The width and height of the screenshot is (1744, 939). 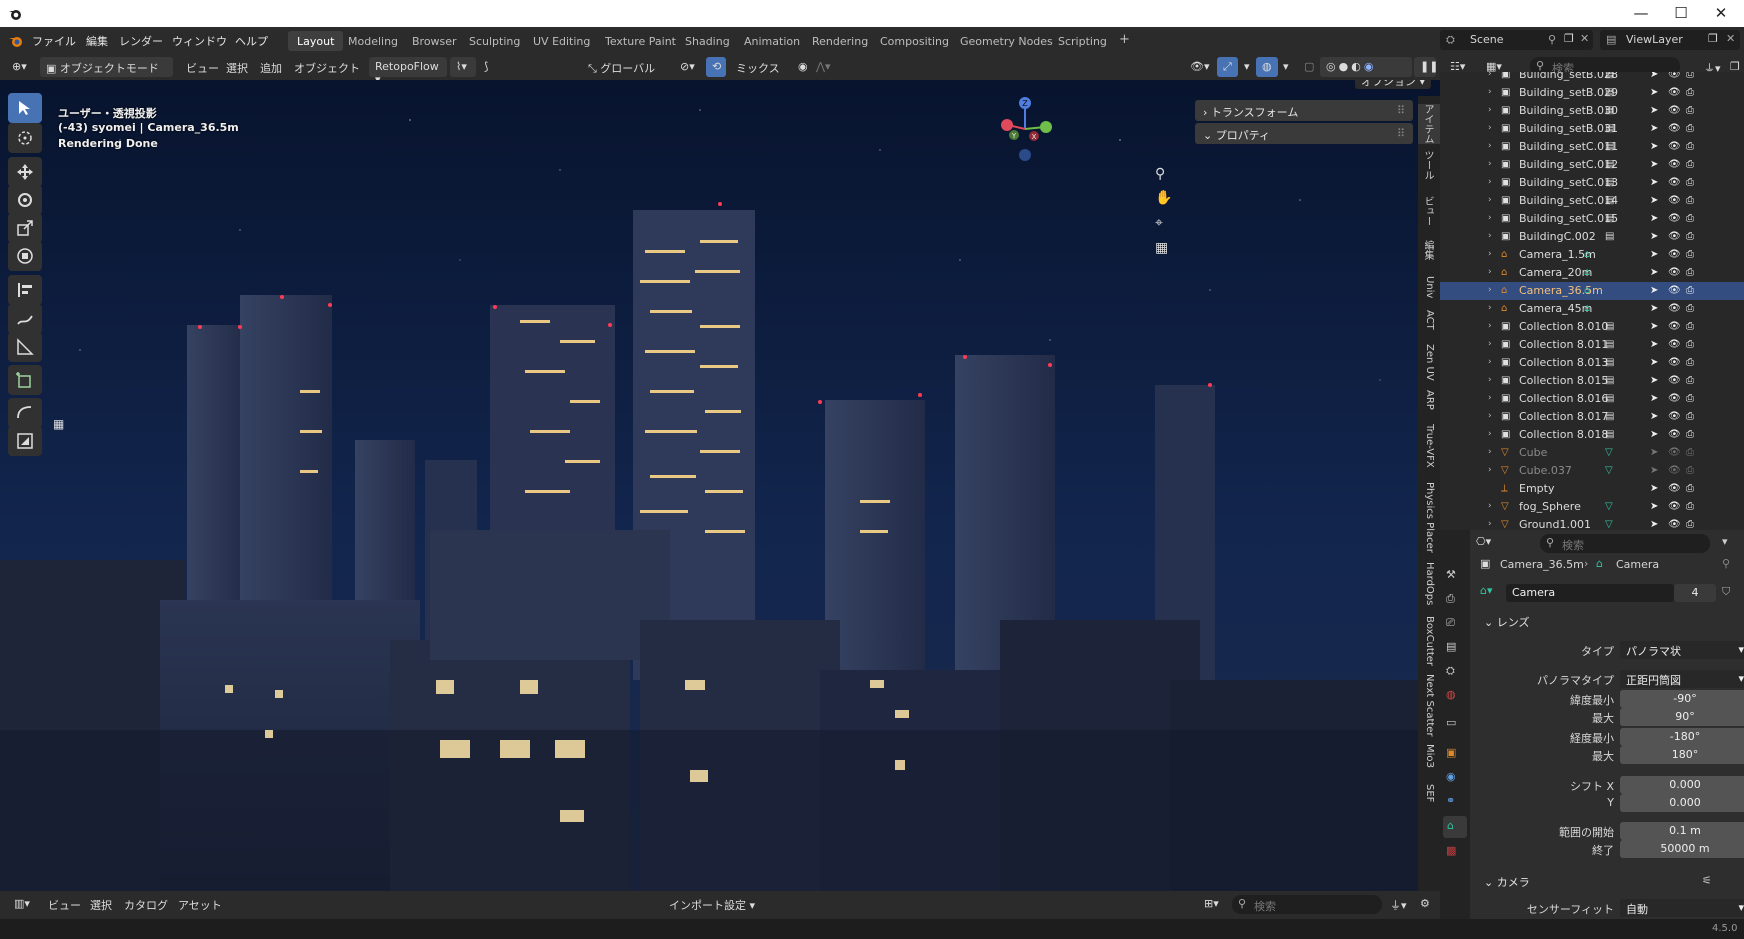 What do you see at coordinates (1247, 67) in the screenshot?
I see `gizmo-dropdown-icon: ▾` at bounding box center [1247, 67].